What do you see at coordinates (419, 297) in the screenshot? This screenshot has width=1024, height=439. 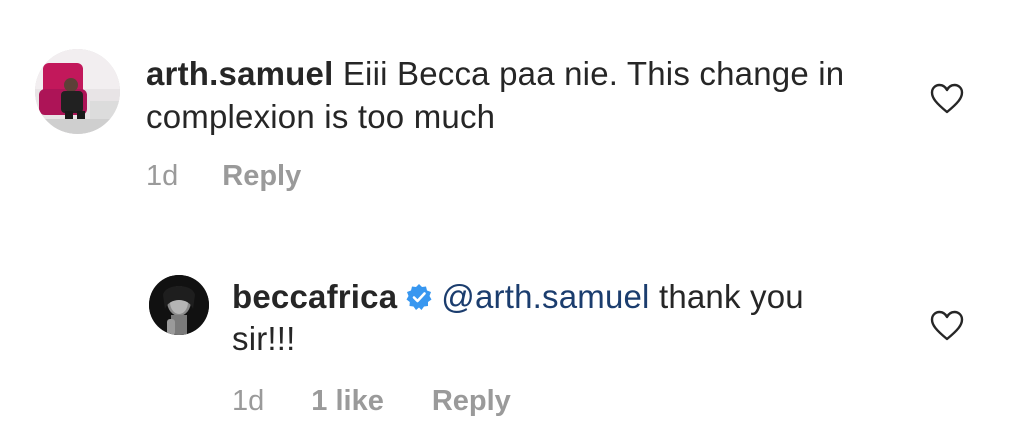 I see `verified-badge-icon` at bounding box center [419, 297].